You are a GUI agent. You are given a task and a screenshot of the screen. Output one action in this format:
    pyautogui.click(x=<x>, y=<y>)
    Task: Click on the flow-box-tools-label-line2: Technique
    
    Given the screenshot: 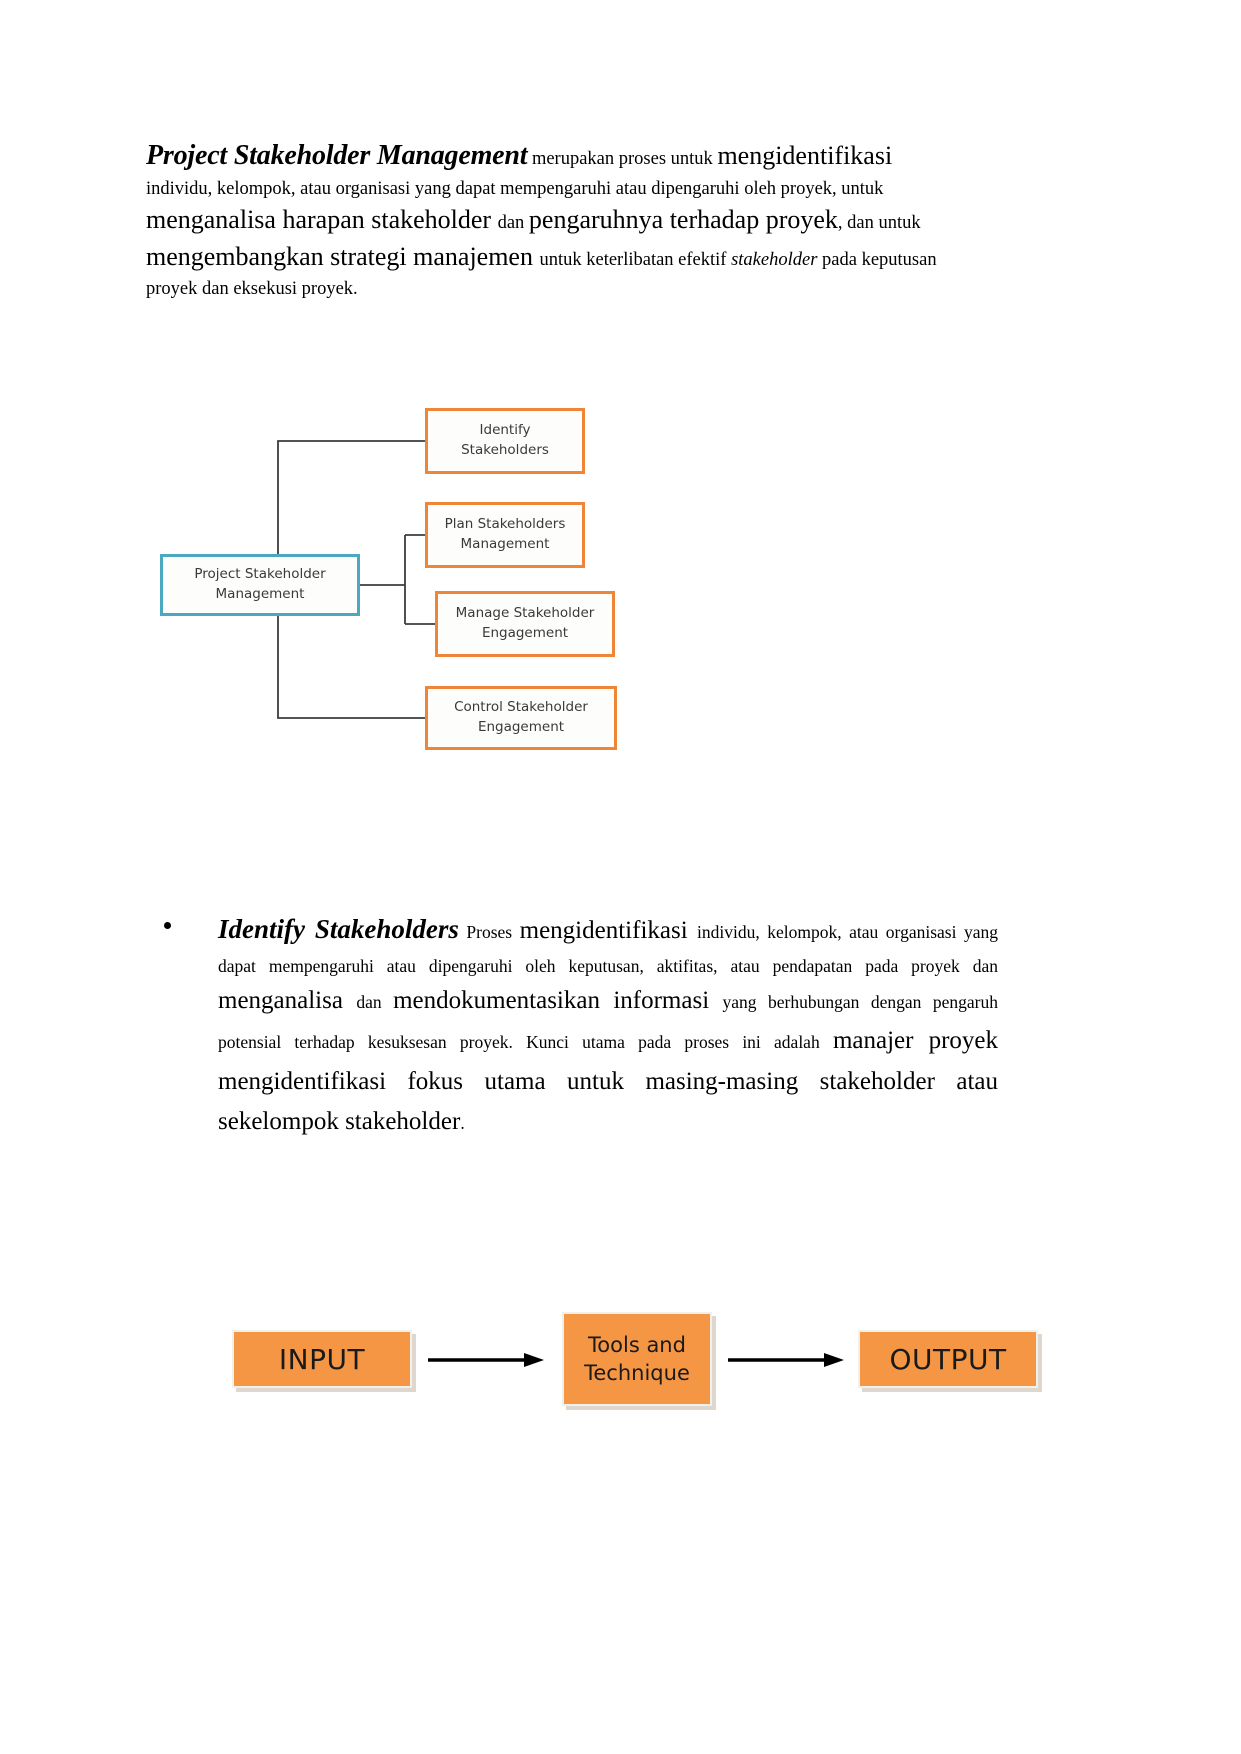 What is the action you would take?
    pyautogui.click(x=637, y=1373)
    